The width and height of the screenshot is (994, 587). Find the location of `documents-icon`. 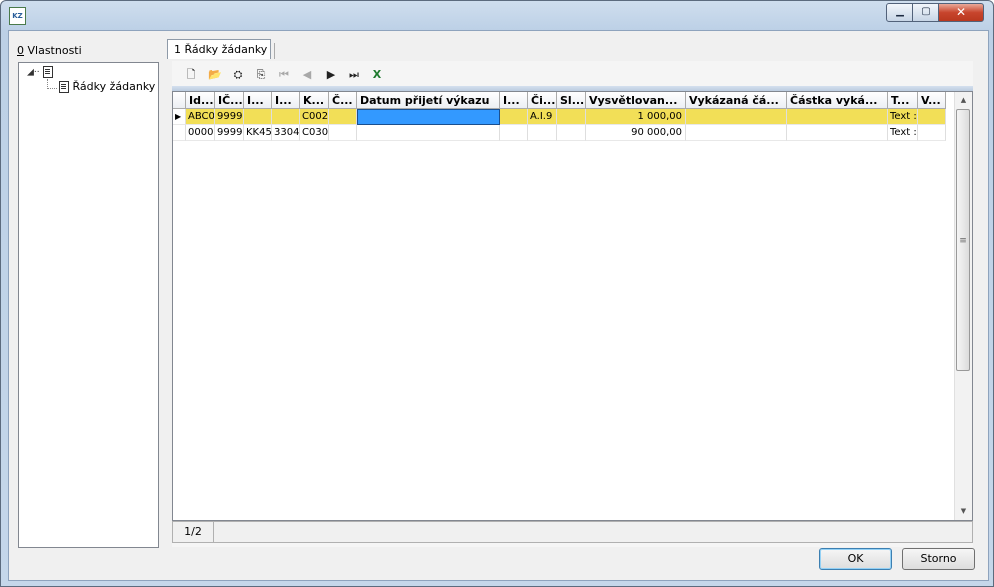

documents-icon is located at coordinates (64, 87).